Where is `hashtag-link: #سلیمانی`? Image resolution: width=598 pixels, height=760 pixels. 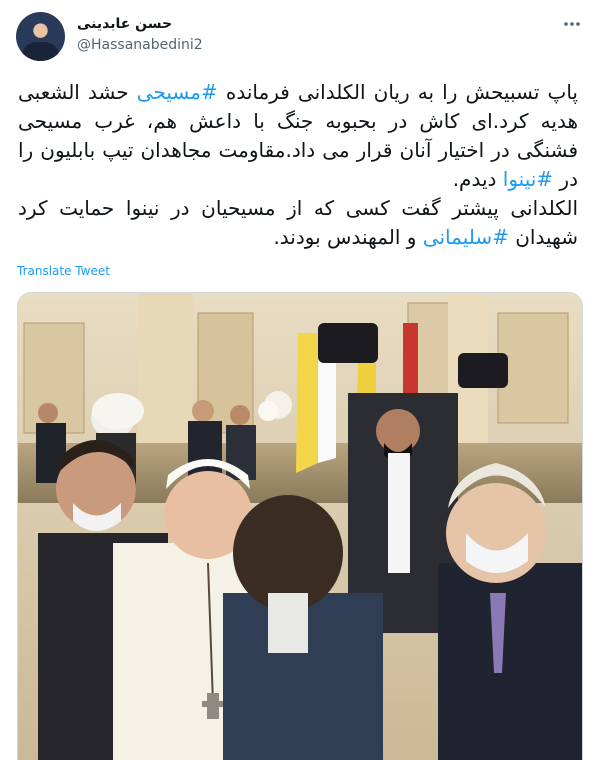 hashtag-link: #سلیمانی is located at coordinates (466, 237).